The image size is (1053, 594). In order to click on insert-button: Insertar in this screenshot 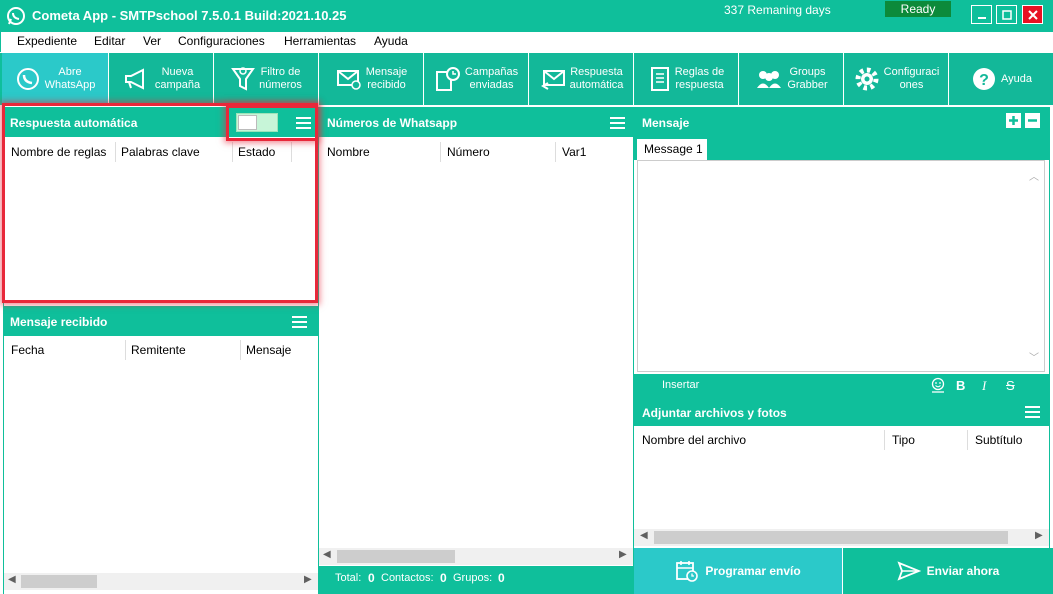, I will do `click(680, 385)`.